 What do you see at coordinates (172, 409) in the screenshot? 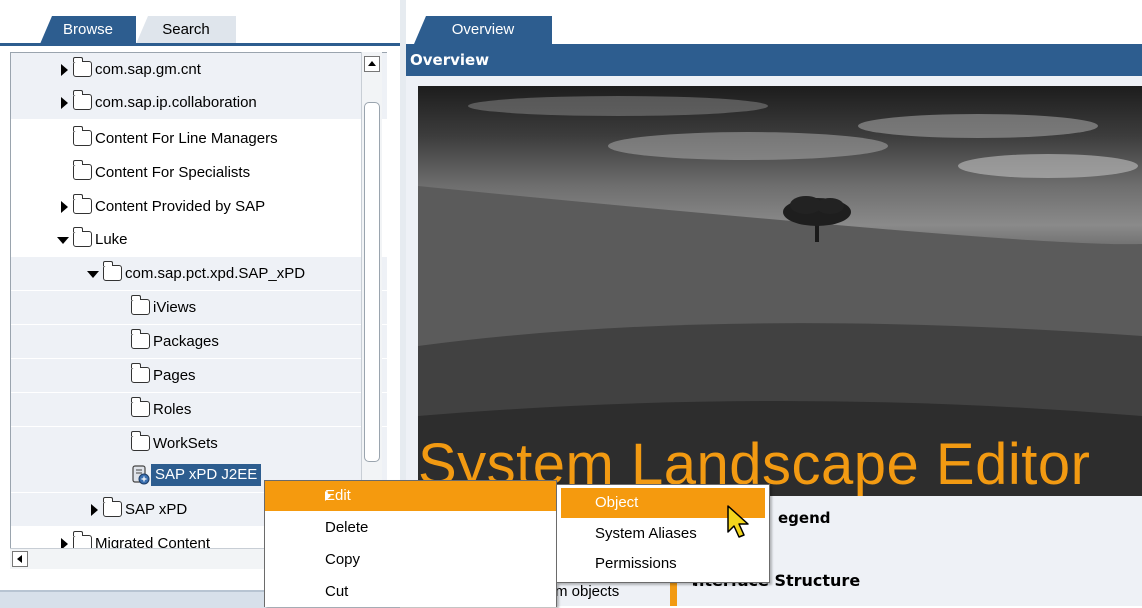
I see `tree-item-label: Roles` at bounding box center [172, 409].